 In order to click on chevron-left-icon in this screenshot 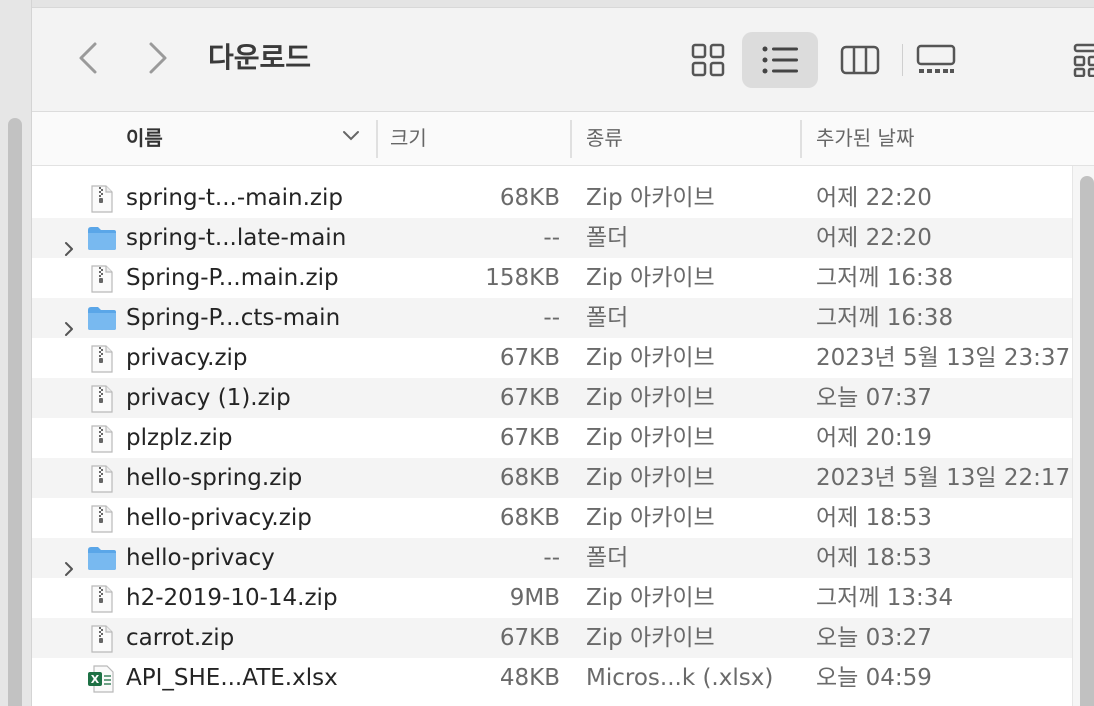, I will do `click(88, 58)`.